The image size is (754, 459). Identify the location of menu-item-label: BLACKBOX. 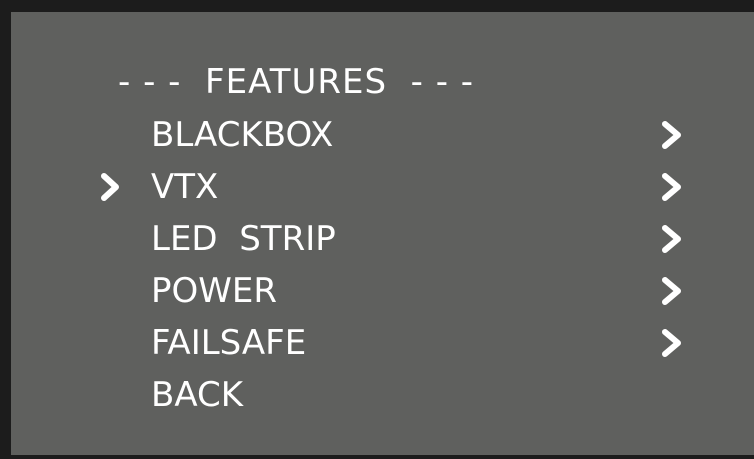
(242, 135).